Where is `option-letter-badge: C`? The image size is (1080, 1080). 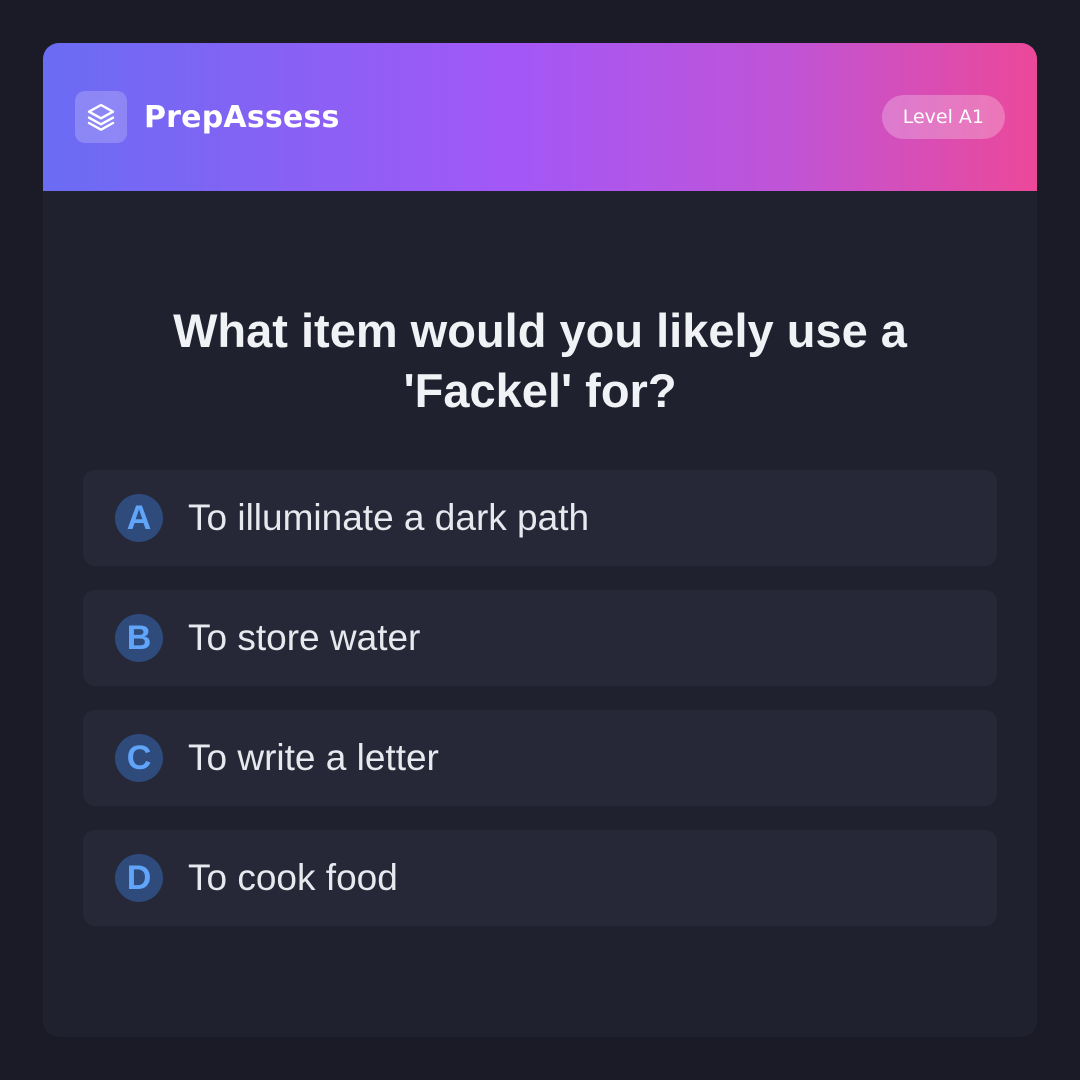
option-letter-badge: C is located at coordinates (139, 758).